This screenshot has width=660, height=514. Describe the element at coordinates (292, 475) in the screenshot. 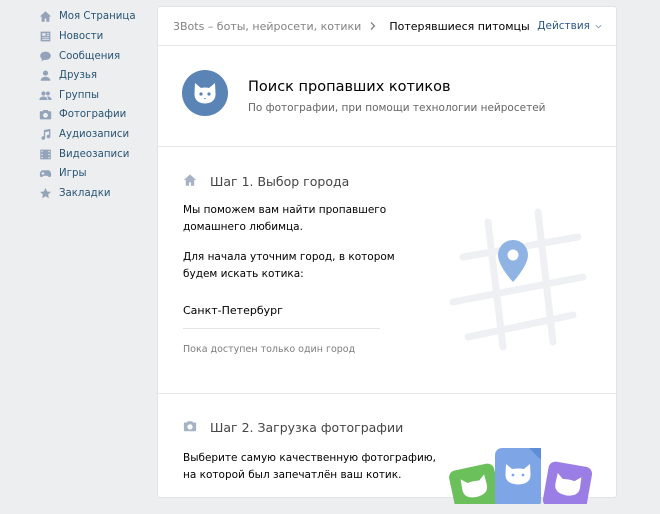

I see `step2-text-line: на которой был запечатлён ваш котик.` at that location.